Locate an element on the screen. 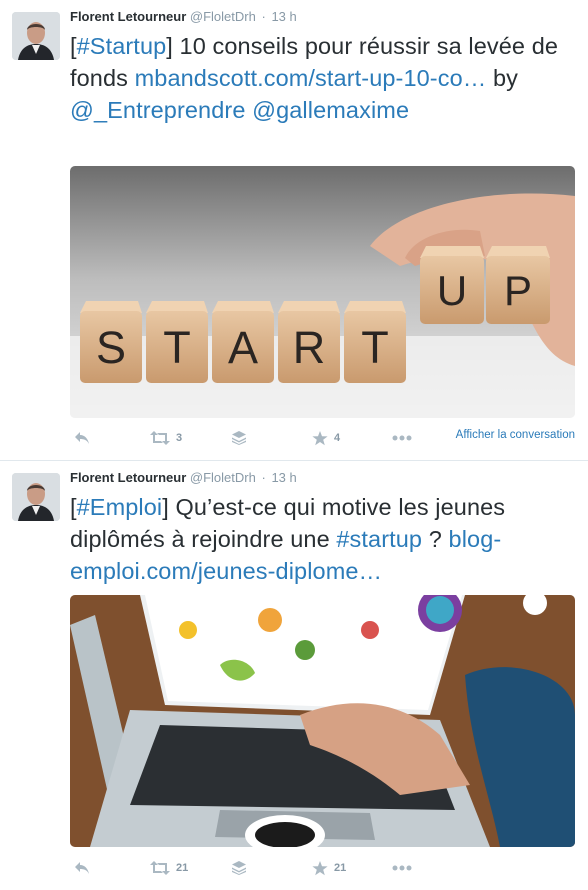  tweet-actions: 21 21 is located at coordinates (322, 868).